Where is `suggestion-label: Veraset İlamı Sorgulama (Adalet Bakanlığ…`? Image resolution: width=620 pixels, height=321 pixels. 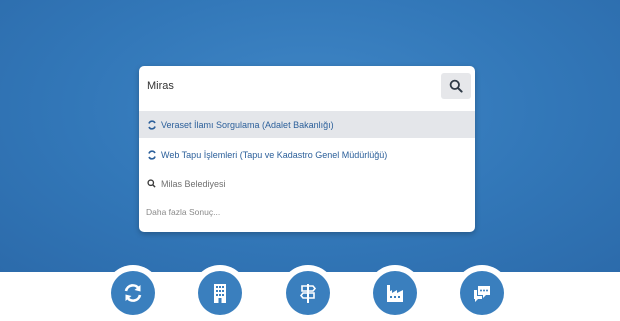 suggestion-label: Veraset İlamı Sorgulama (Adalet Bakanlığ… is located at coordinates (247, 124).